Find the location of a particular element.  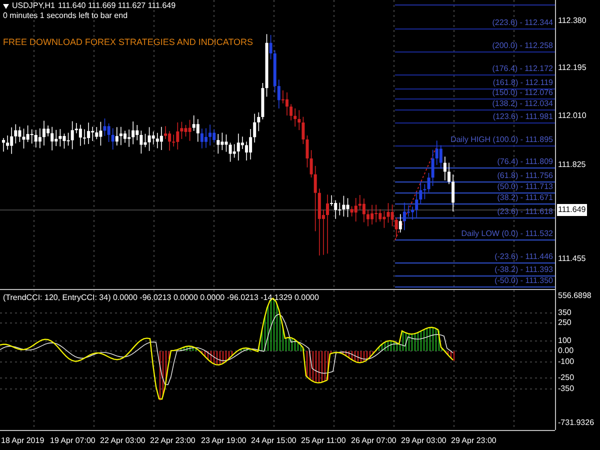

time-axis-label: 25 Apr 11:00 is located at coordinates (323, 441).